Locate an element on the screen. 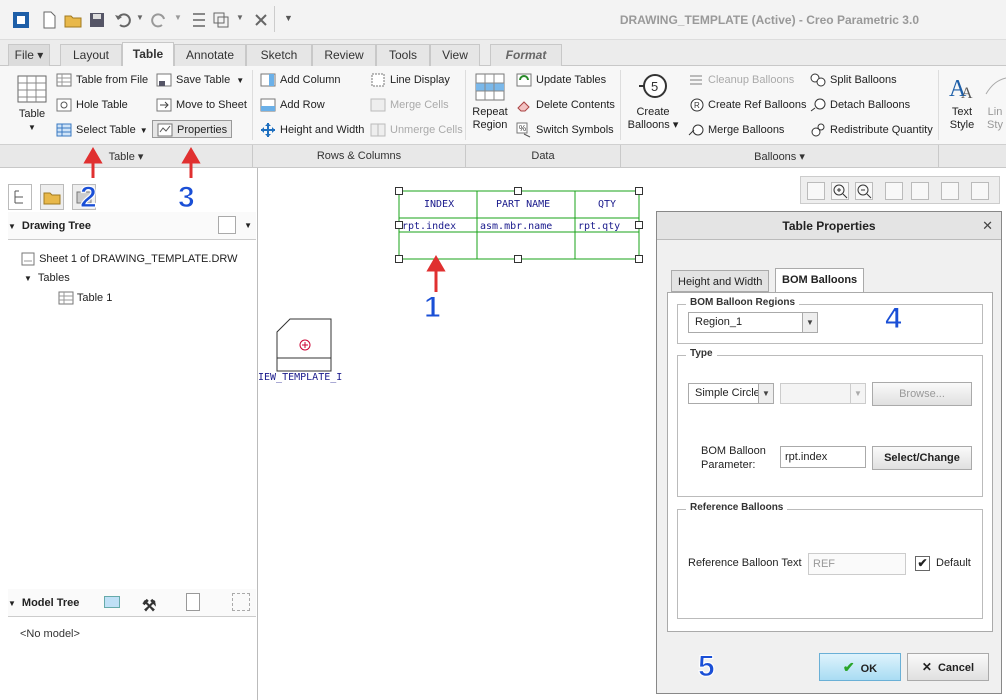  redo-dropdown-icon: ▼ is located at coordinates (178, 17).